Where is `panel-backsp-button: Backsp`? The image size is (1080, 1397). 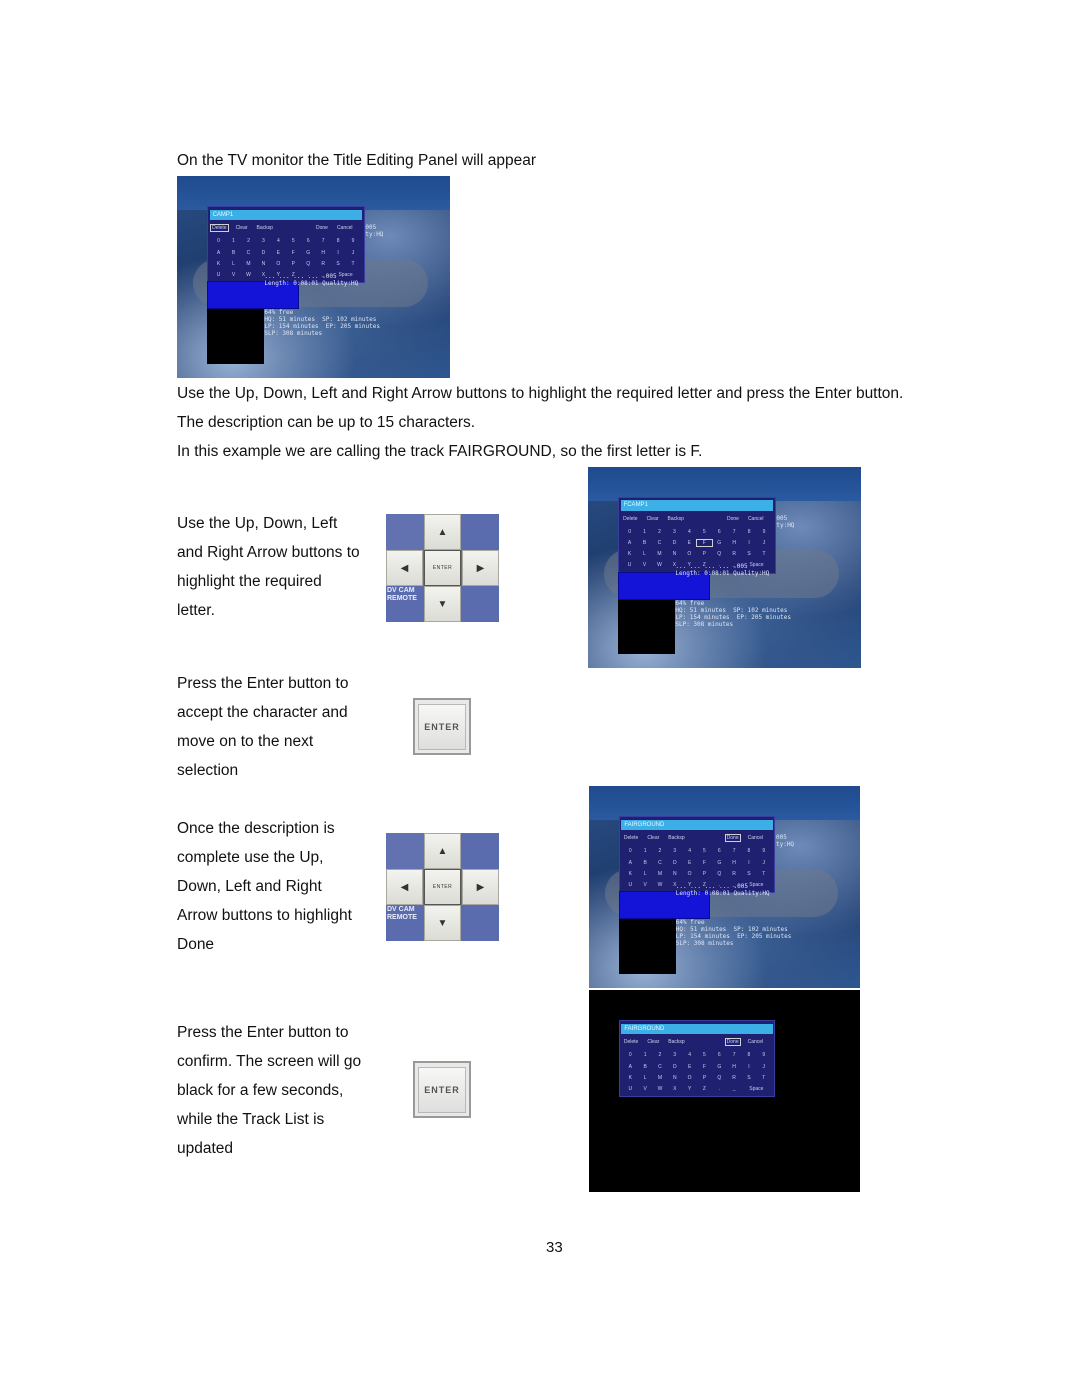 panel-backsp-button: Backsp is located at coordinates (676, 1042).